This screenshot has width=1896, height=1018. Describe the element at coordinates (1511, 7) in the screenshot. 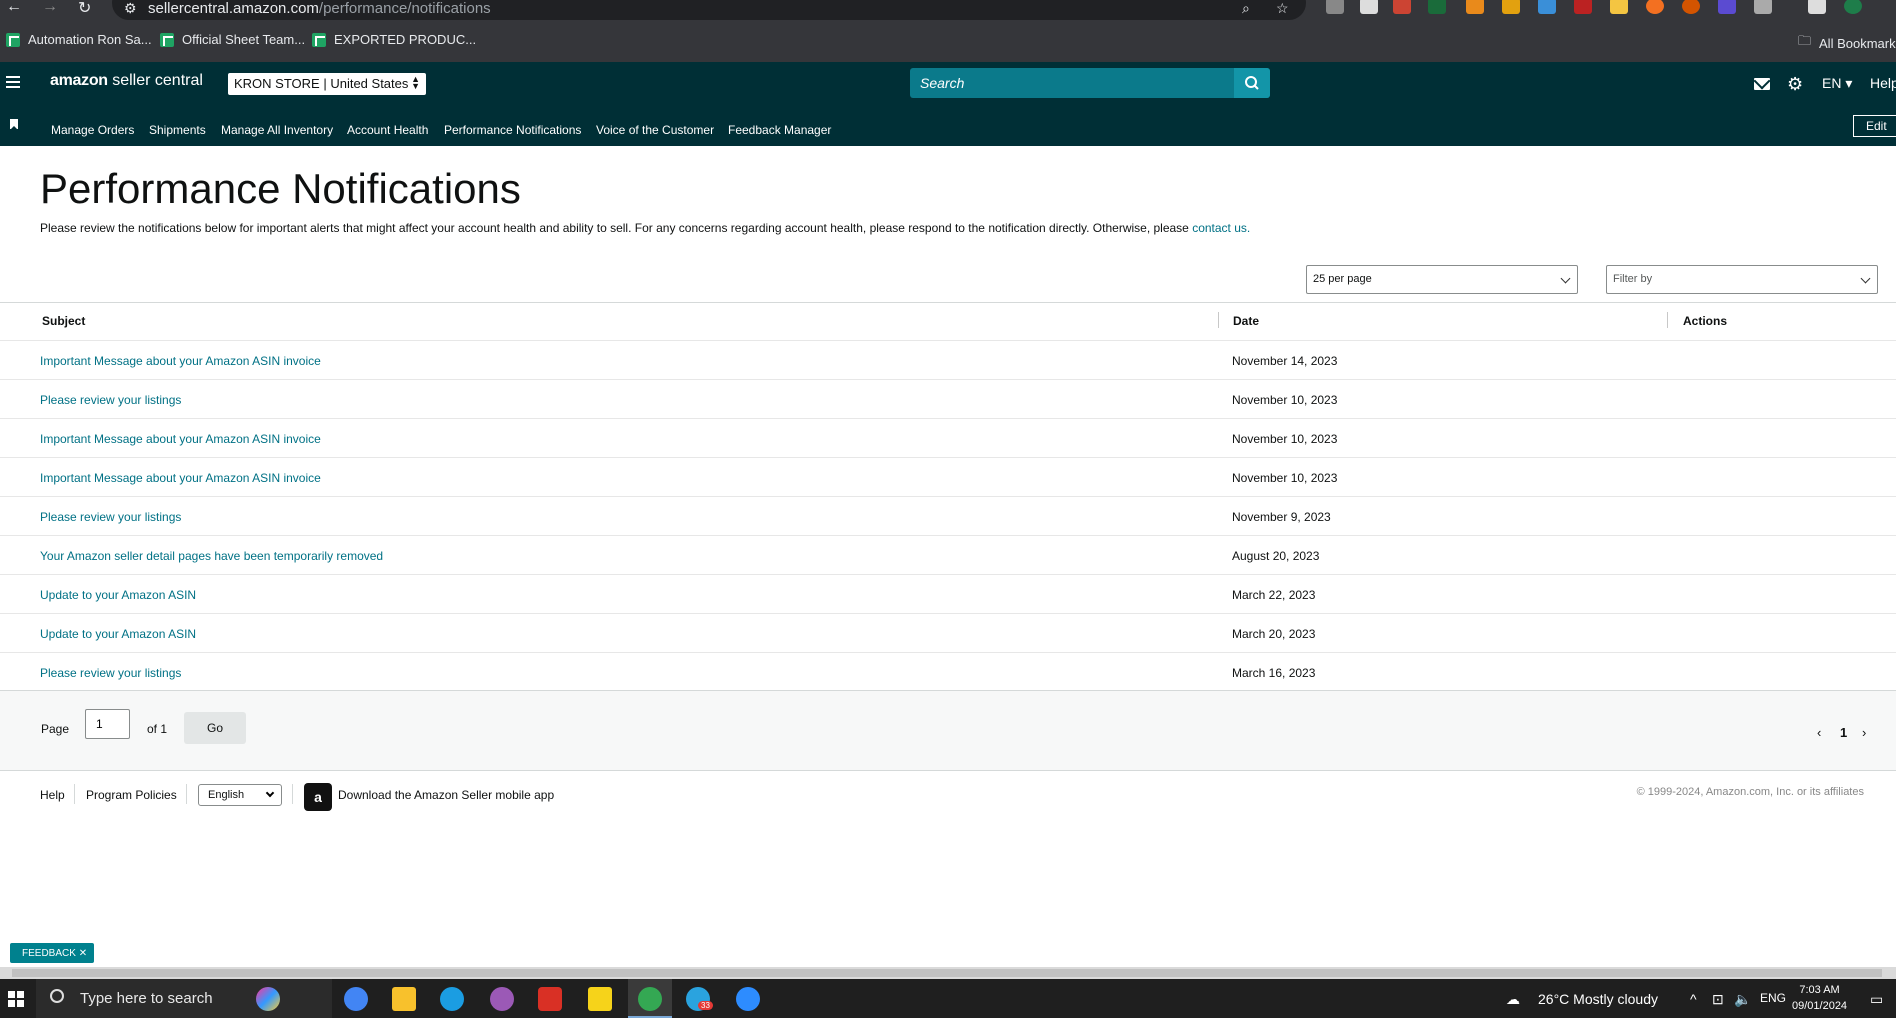

I see `extension-amazon-icon` at that location.